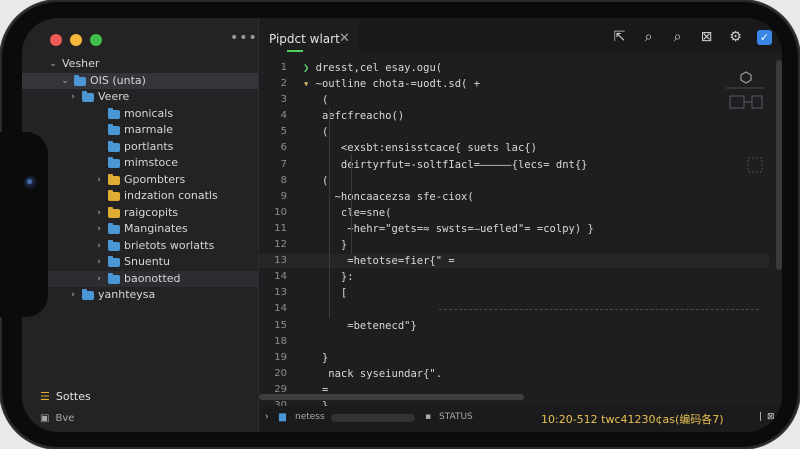  Describe the element at coordinates (140, 196) in the screenshot. I see `sidebar-tree-item: indzation conatls` at that location.